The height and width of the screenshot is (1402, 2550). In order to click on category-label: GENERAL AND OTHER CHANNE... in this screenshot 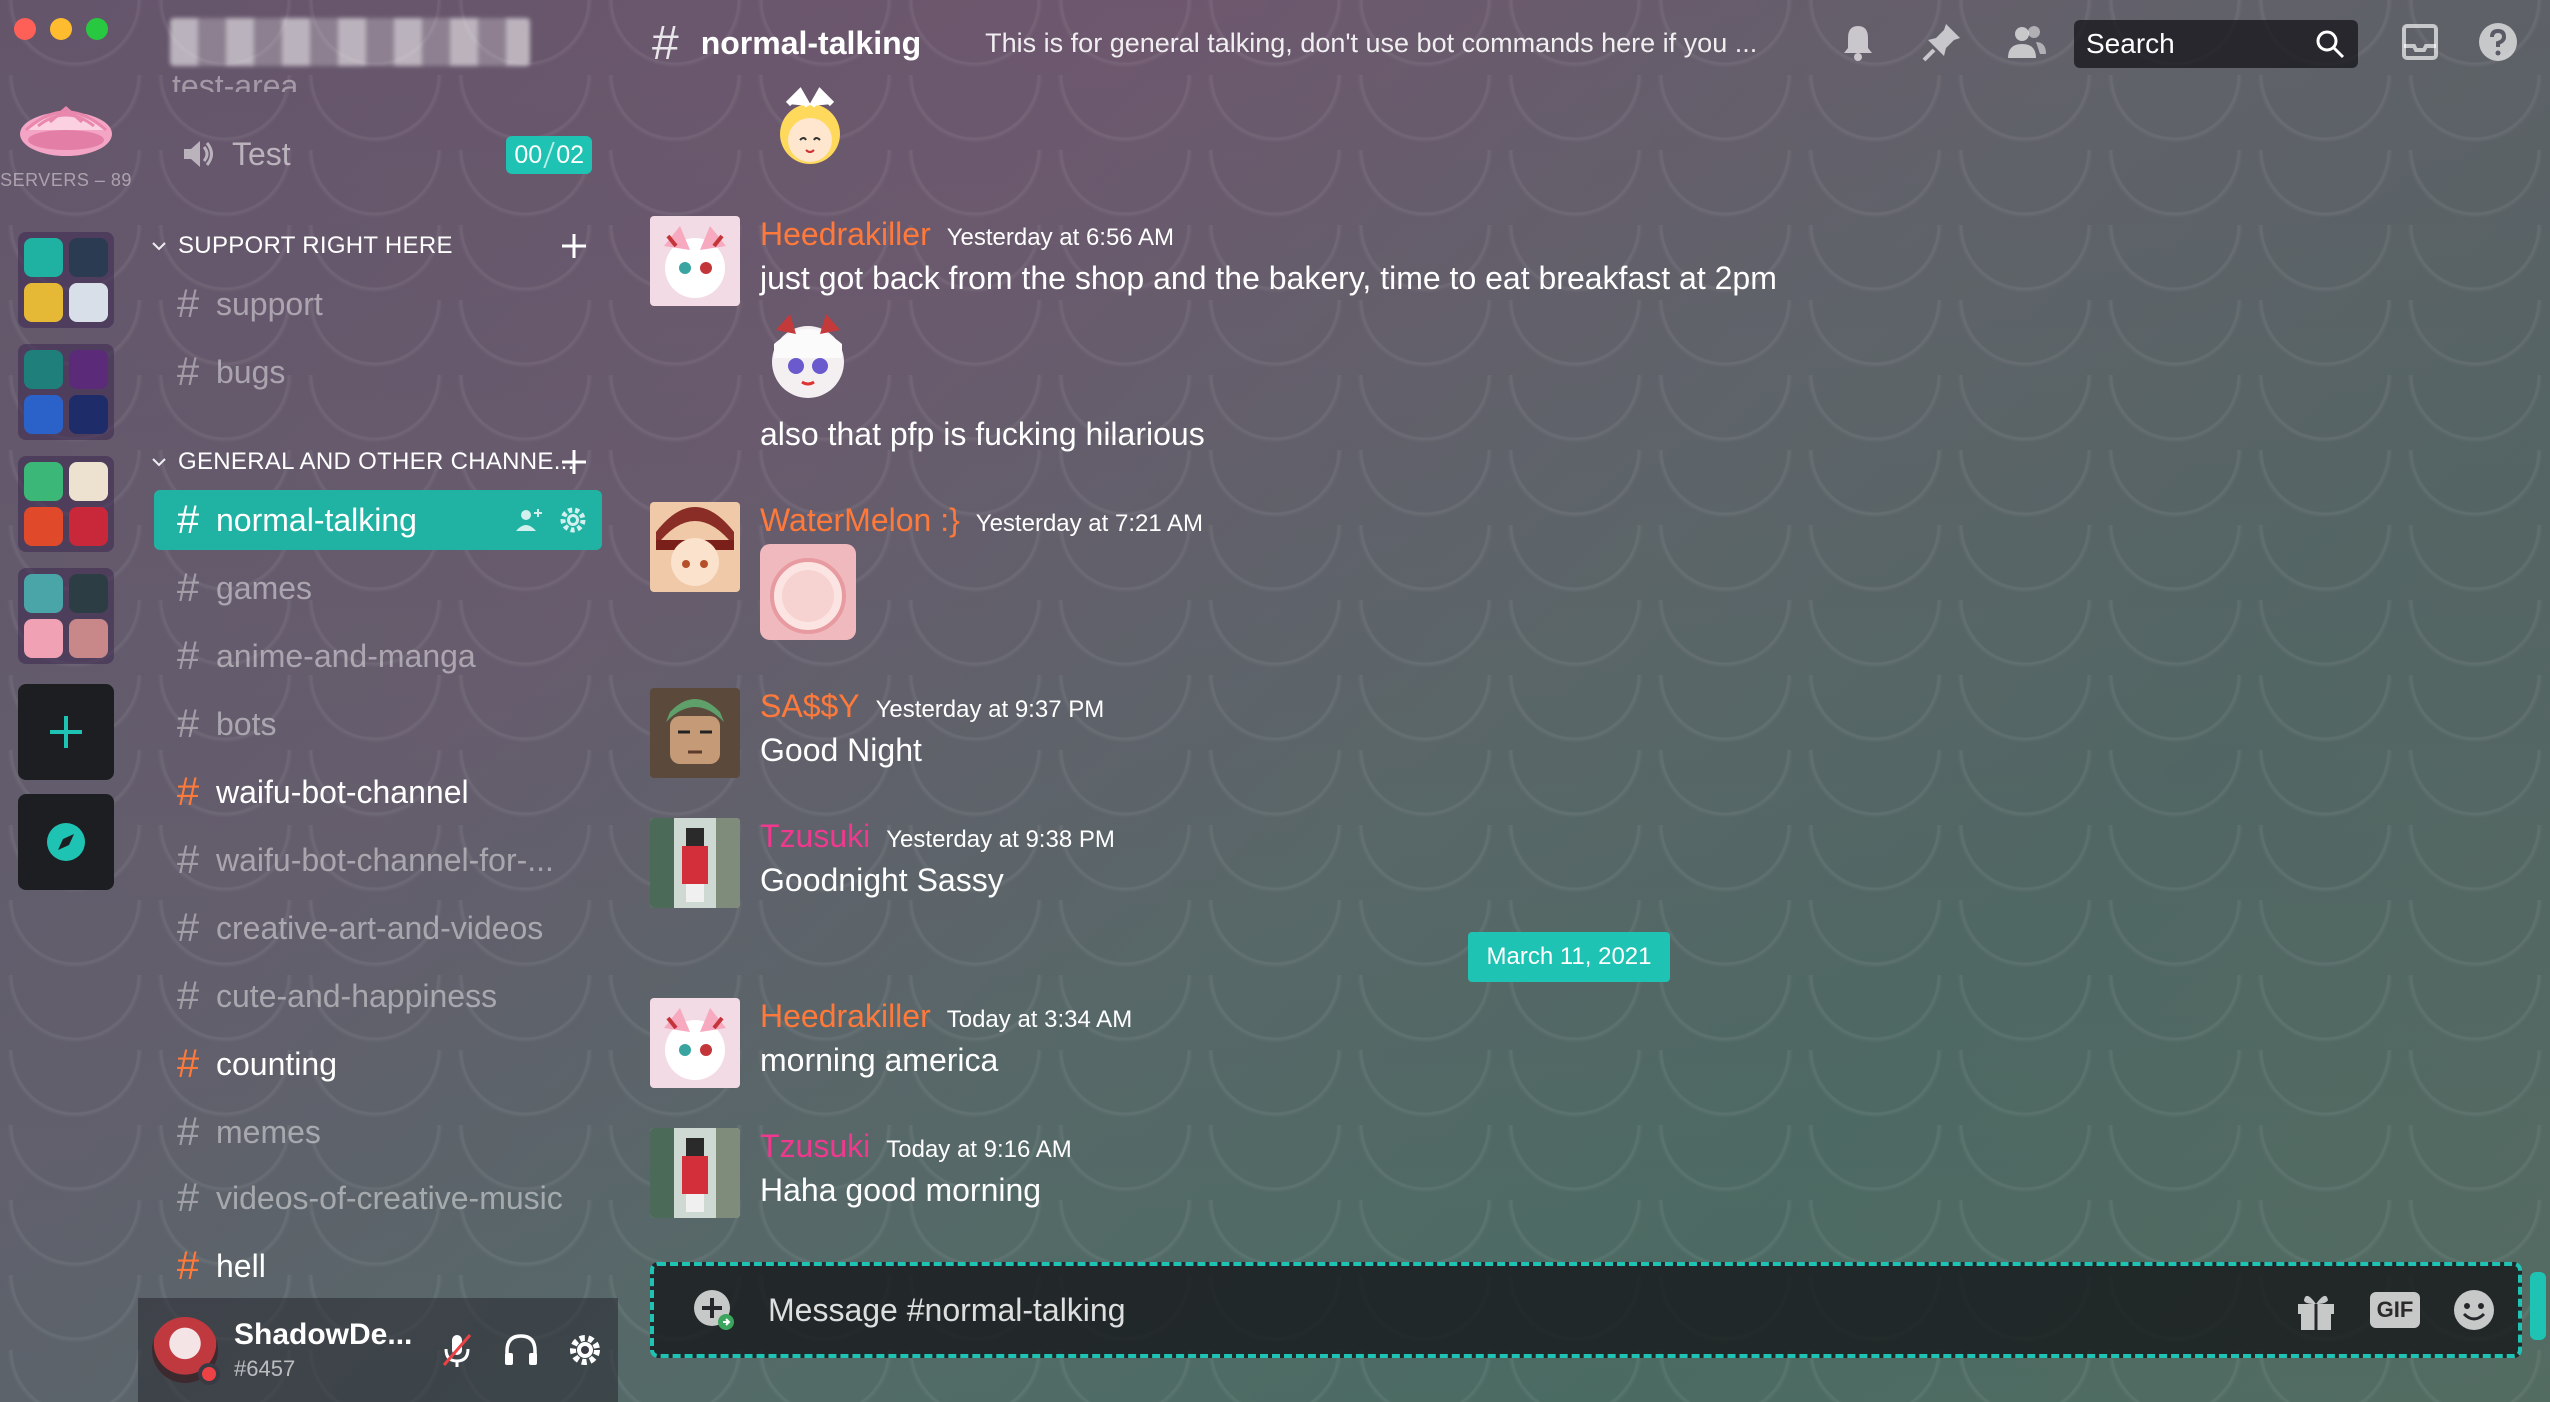, I will do `click(376, 461)`.